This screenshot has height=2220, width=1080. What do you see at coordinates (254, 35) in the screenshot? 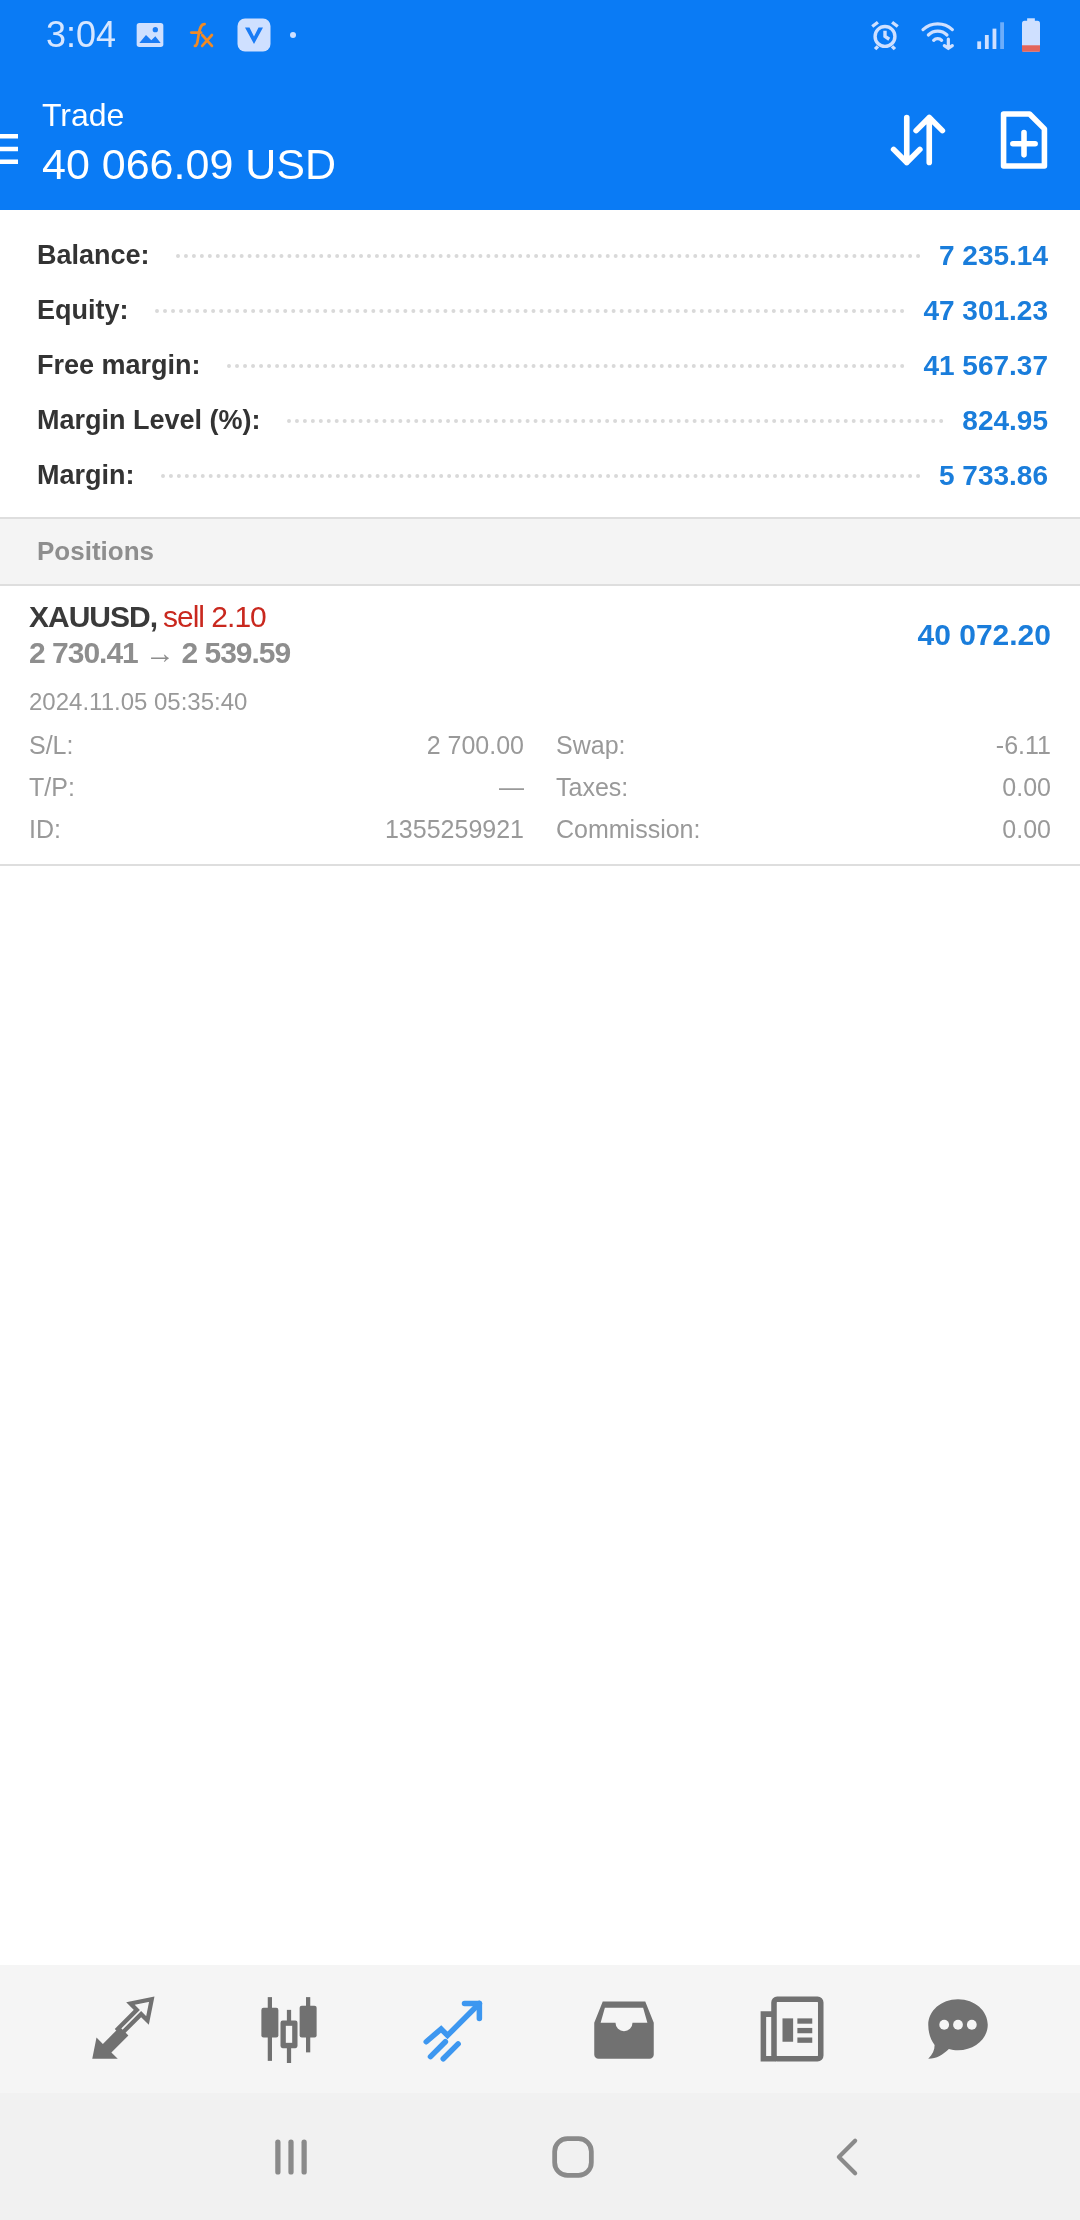
I see `v-app-icon` at bounding box center [254, 35].